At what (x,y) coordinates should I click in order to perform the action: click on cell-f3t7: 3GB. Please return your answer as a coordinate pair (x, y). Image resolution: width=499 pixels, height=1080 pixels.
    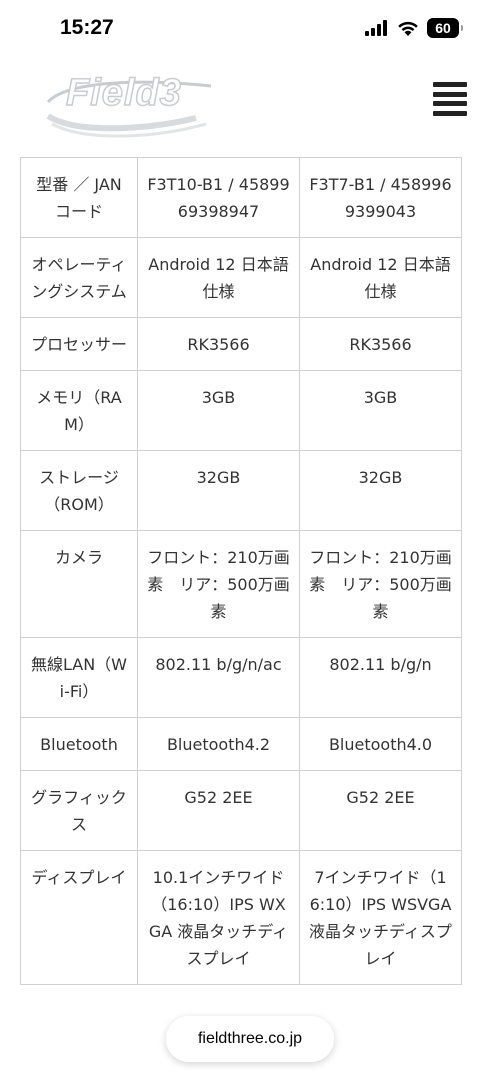
    Looking at the image, I should click on (380, 410).